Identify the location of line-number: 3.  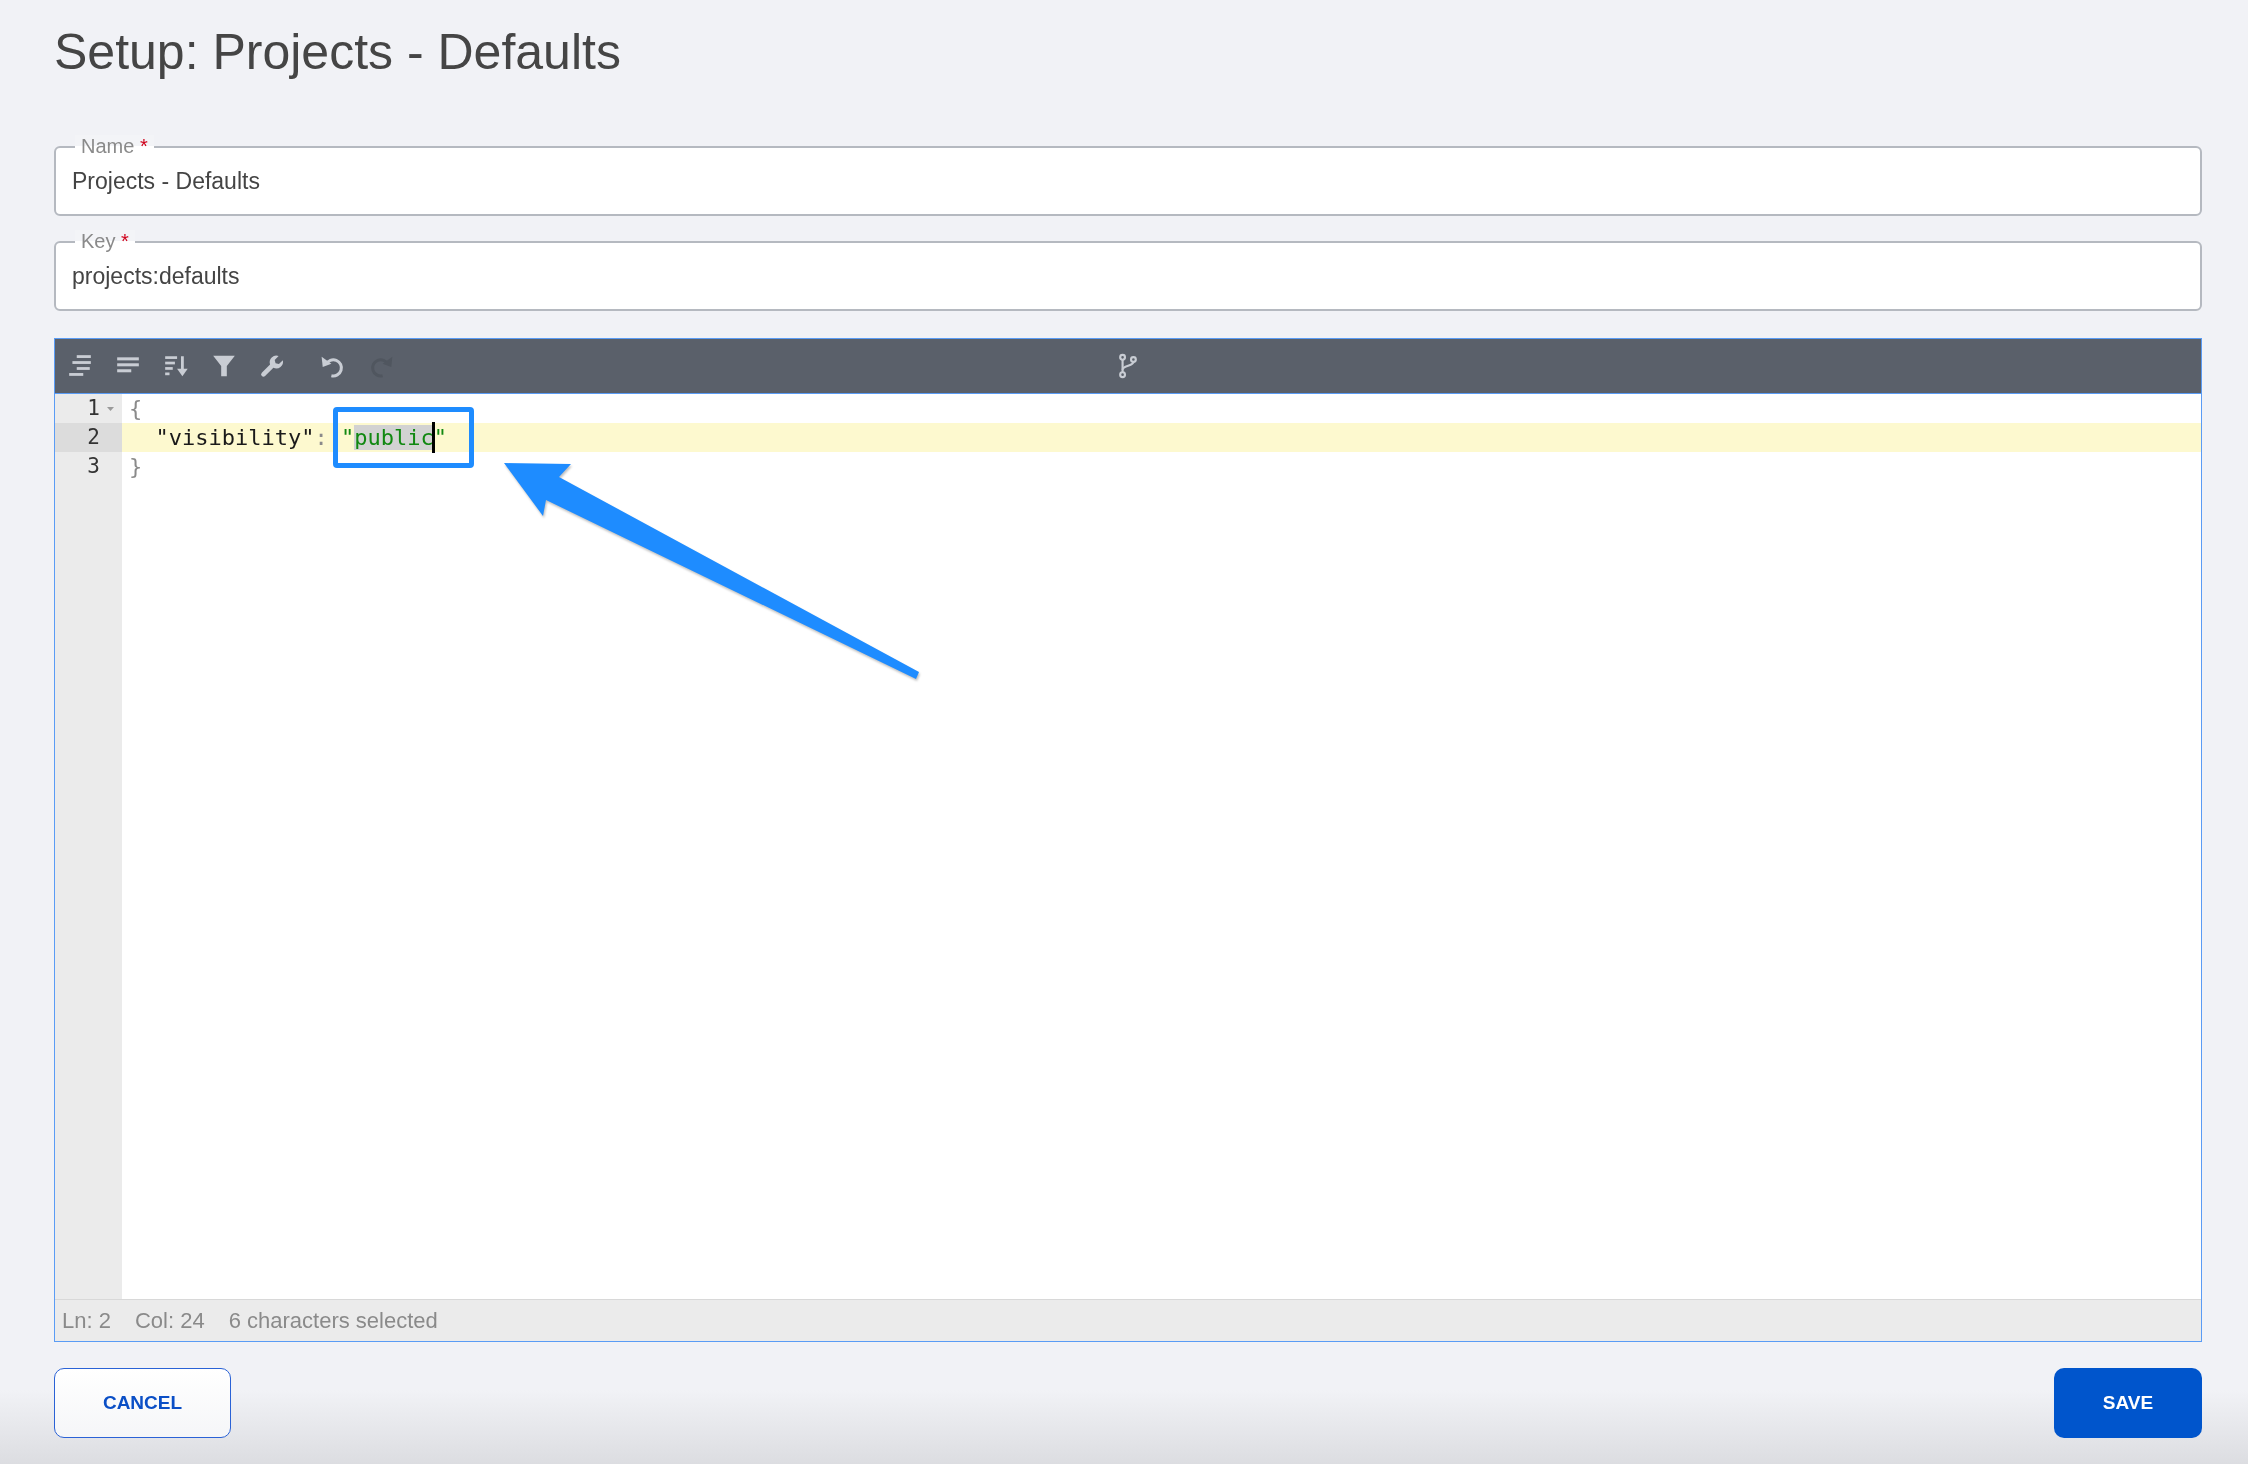
(93, 466).